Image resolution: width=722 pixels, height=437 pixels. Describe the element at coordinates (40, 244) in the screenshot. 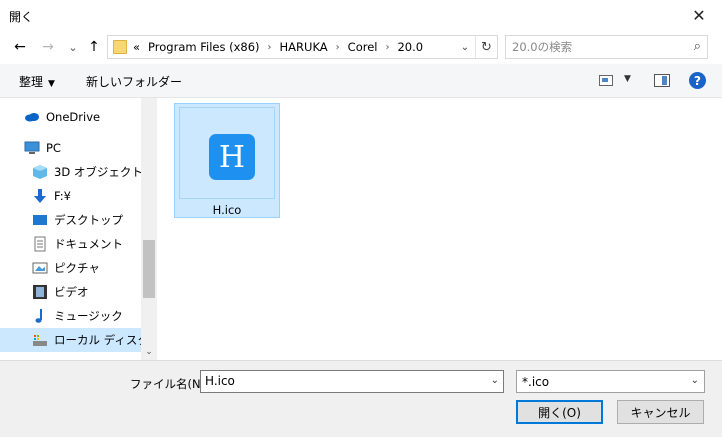

I see `document-icon` at that location.